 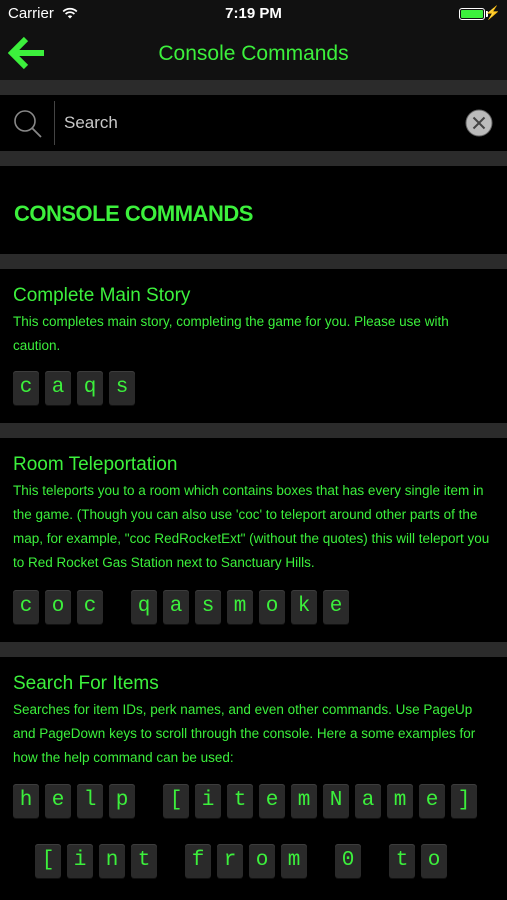 I want to click on command-title: Search For Items, so click(x=86, y=683).